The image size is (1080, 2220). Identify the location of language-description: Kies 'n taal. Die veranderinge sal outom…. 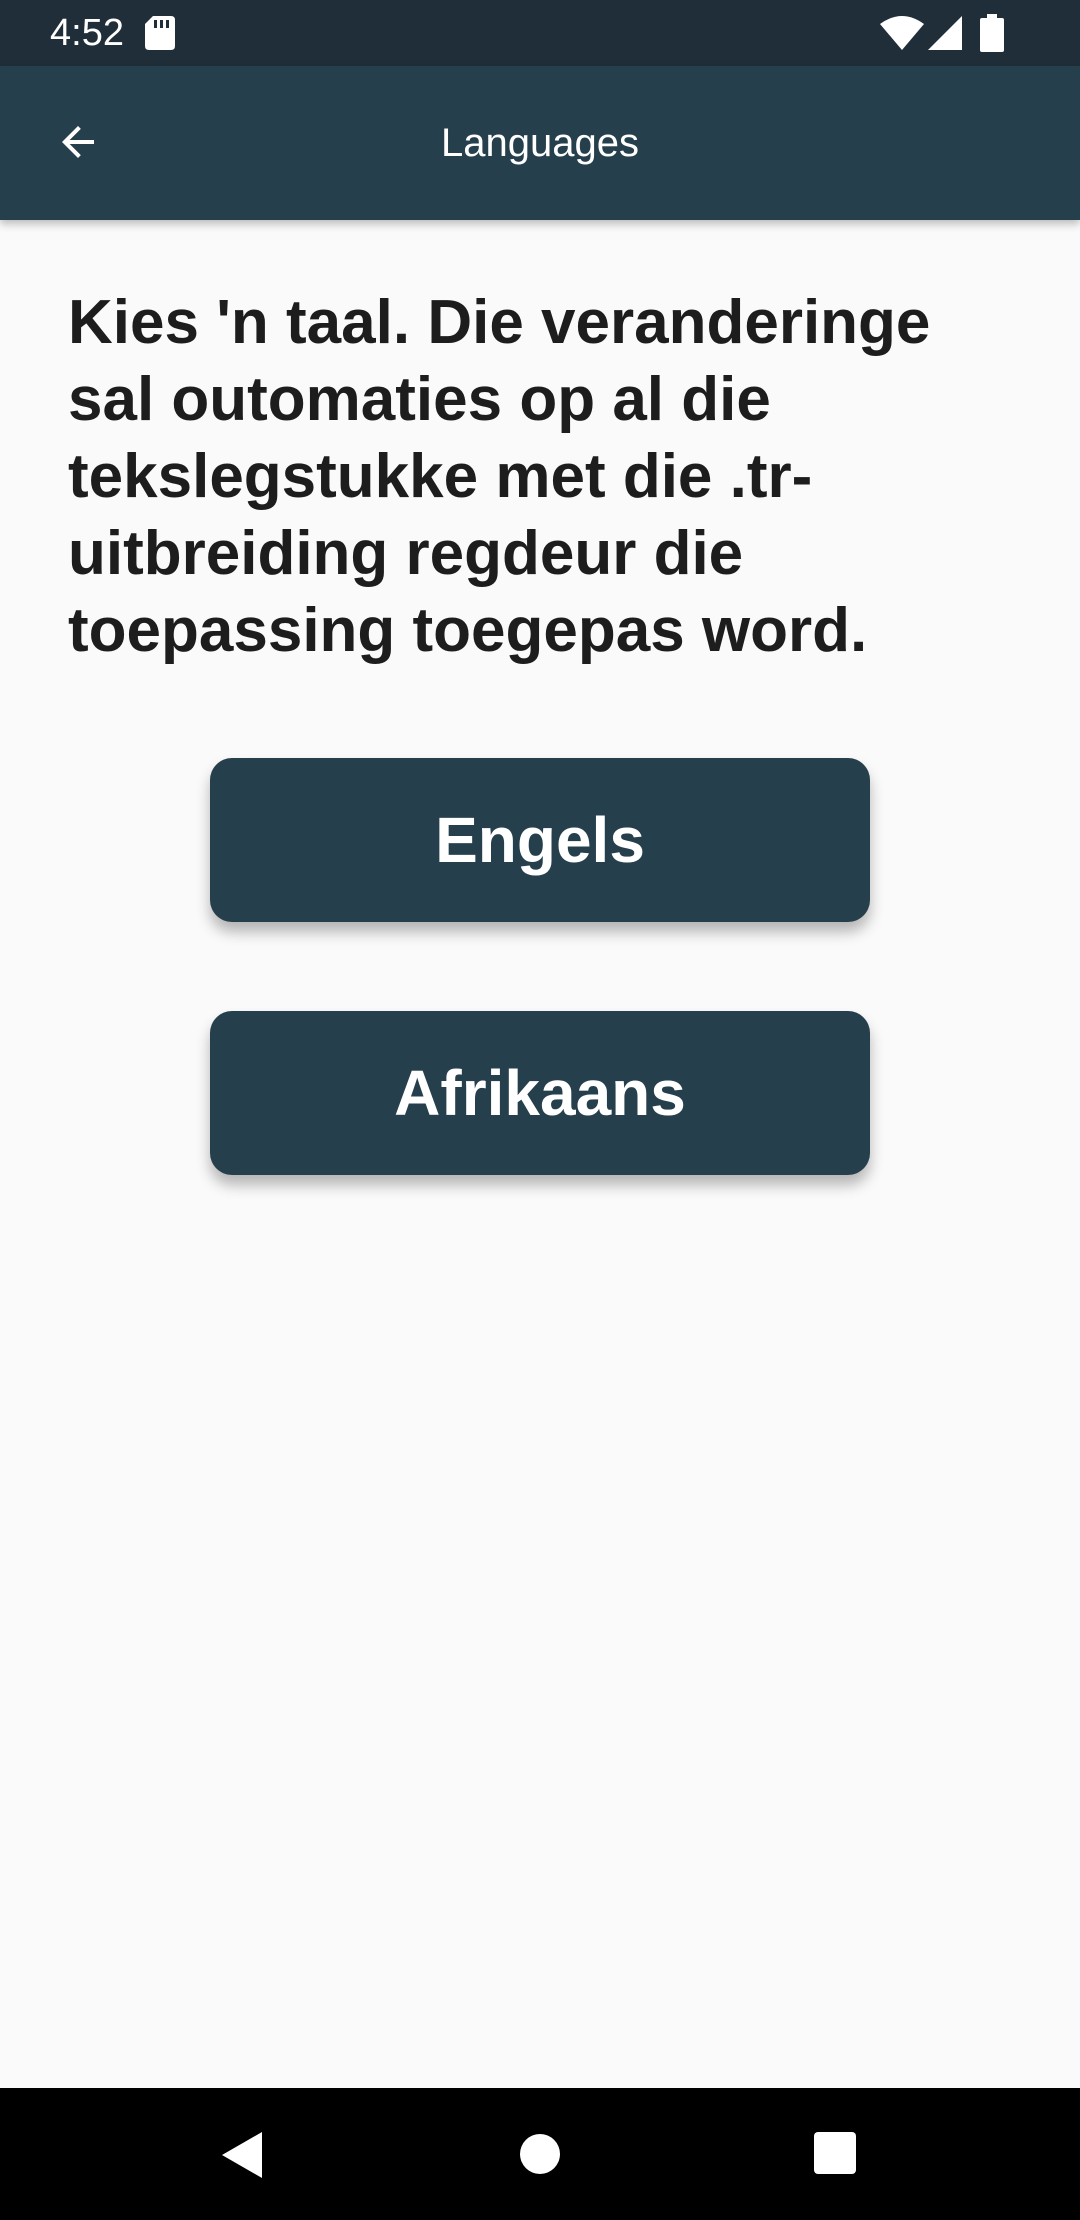
(499, 476).